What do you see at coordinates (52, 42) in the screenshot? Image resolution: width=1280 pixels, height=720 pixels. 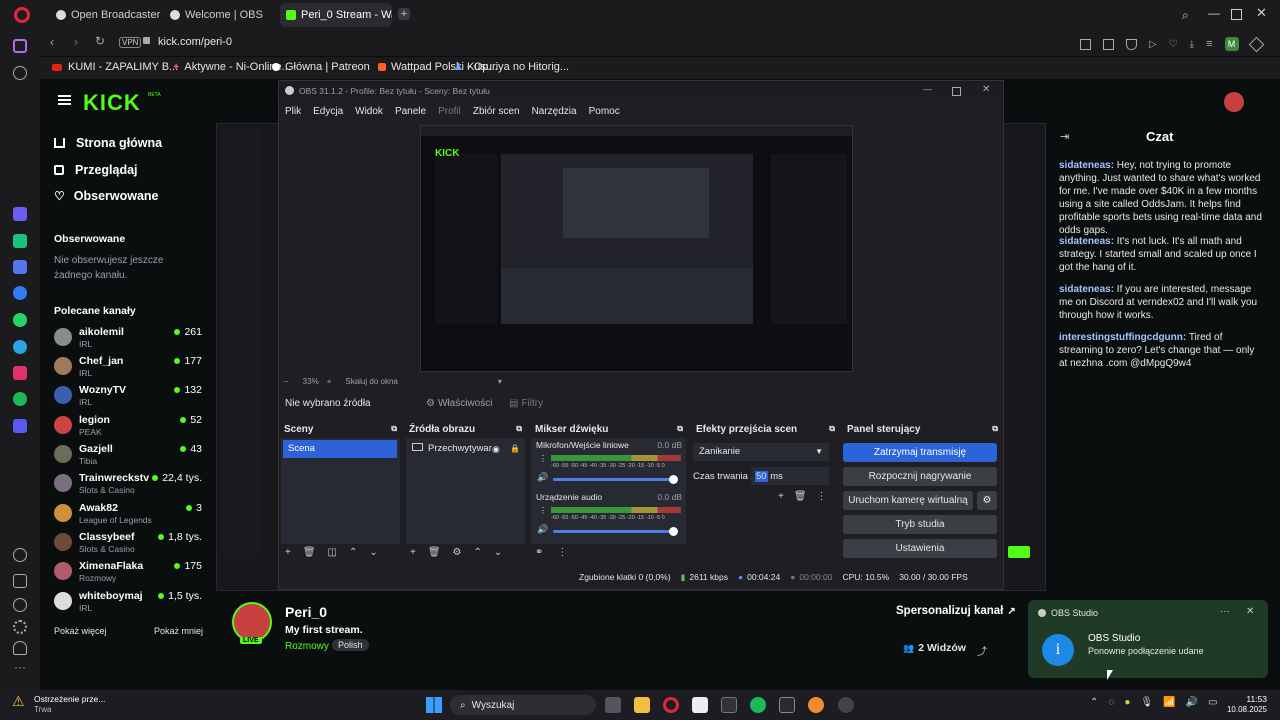 I see `back-icon: ‹` at bounding box center [52, 42].